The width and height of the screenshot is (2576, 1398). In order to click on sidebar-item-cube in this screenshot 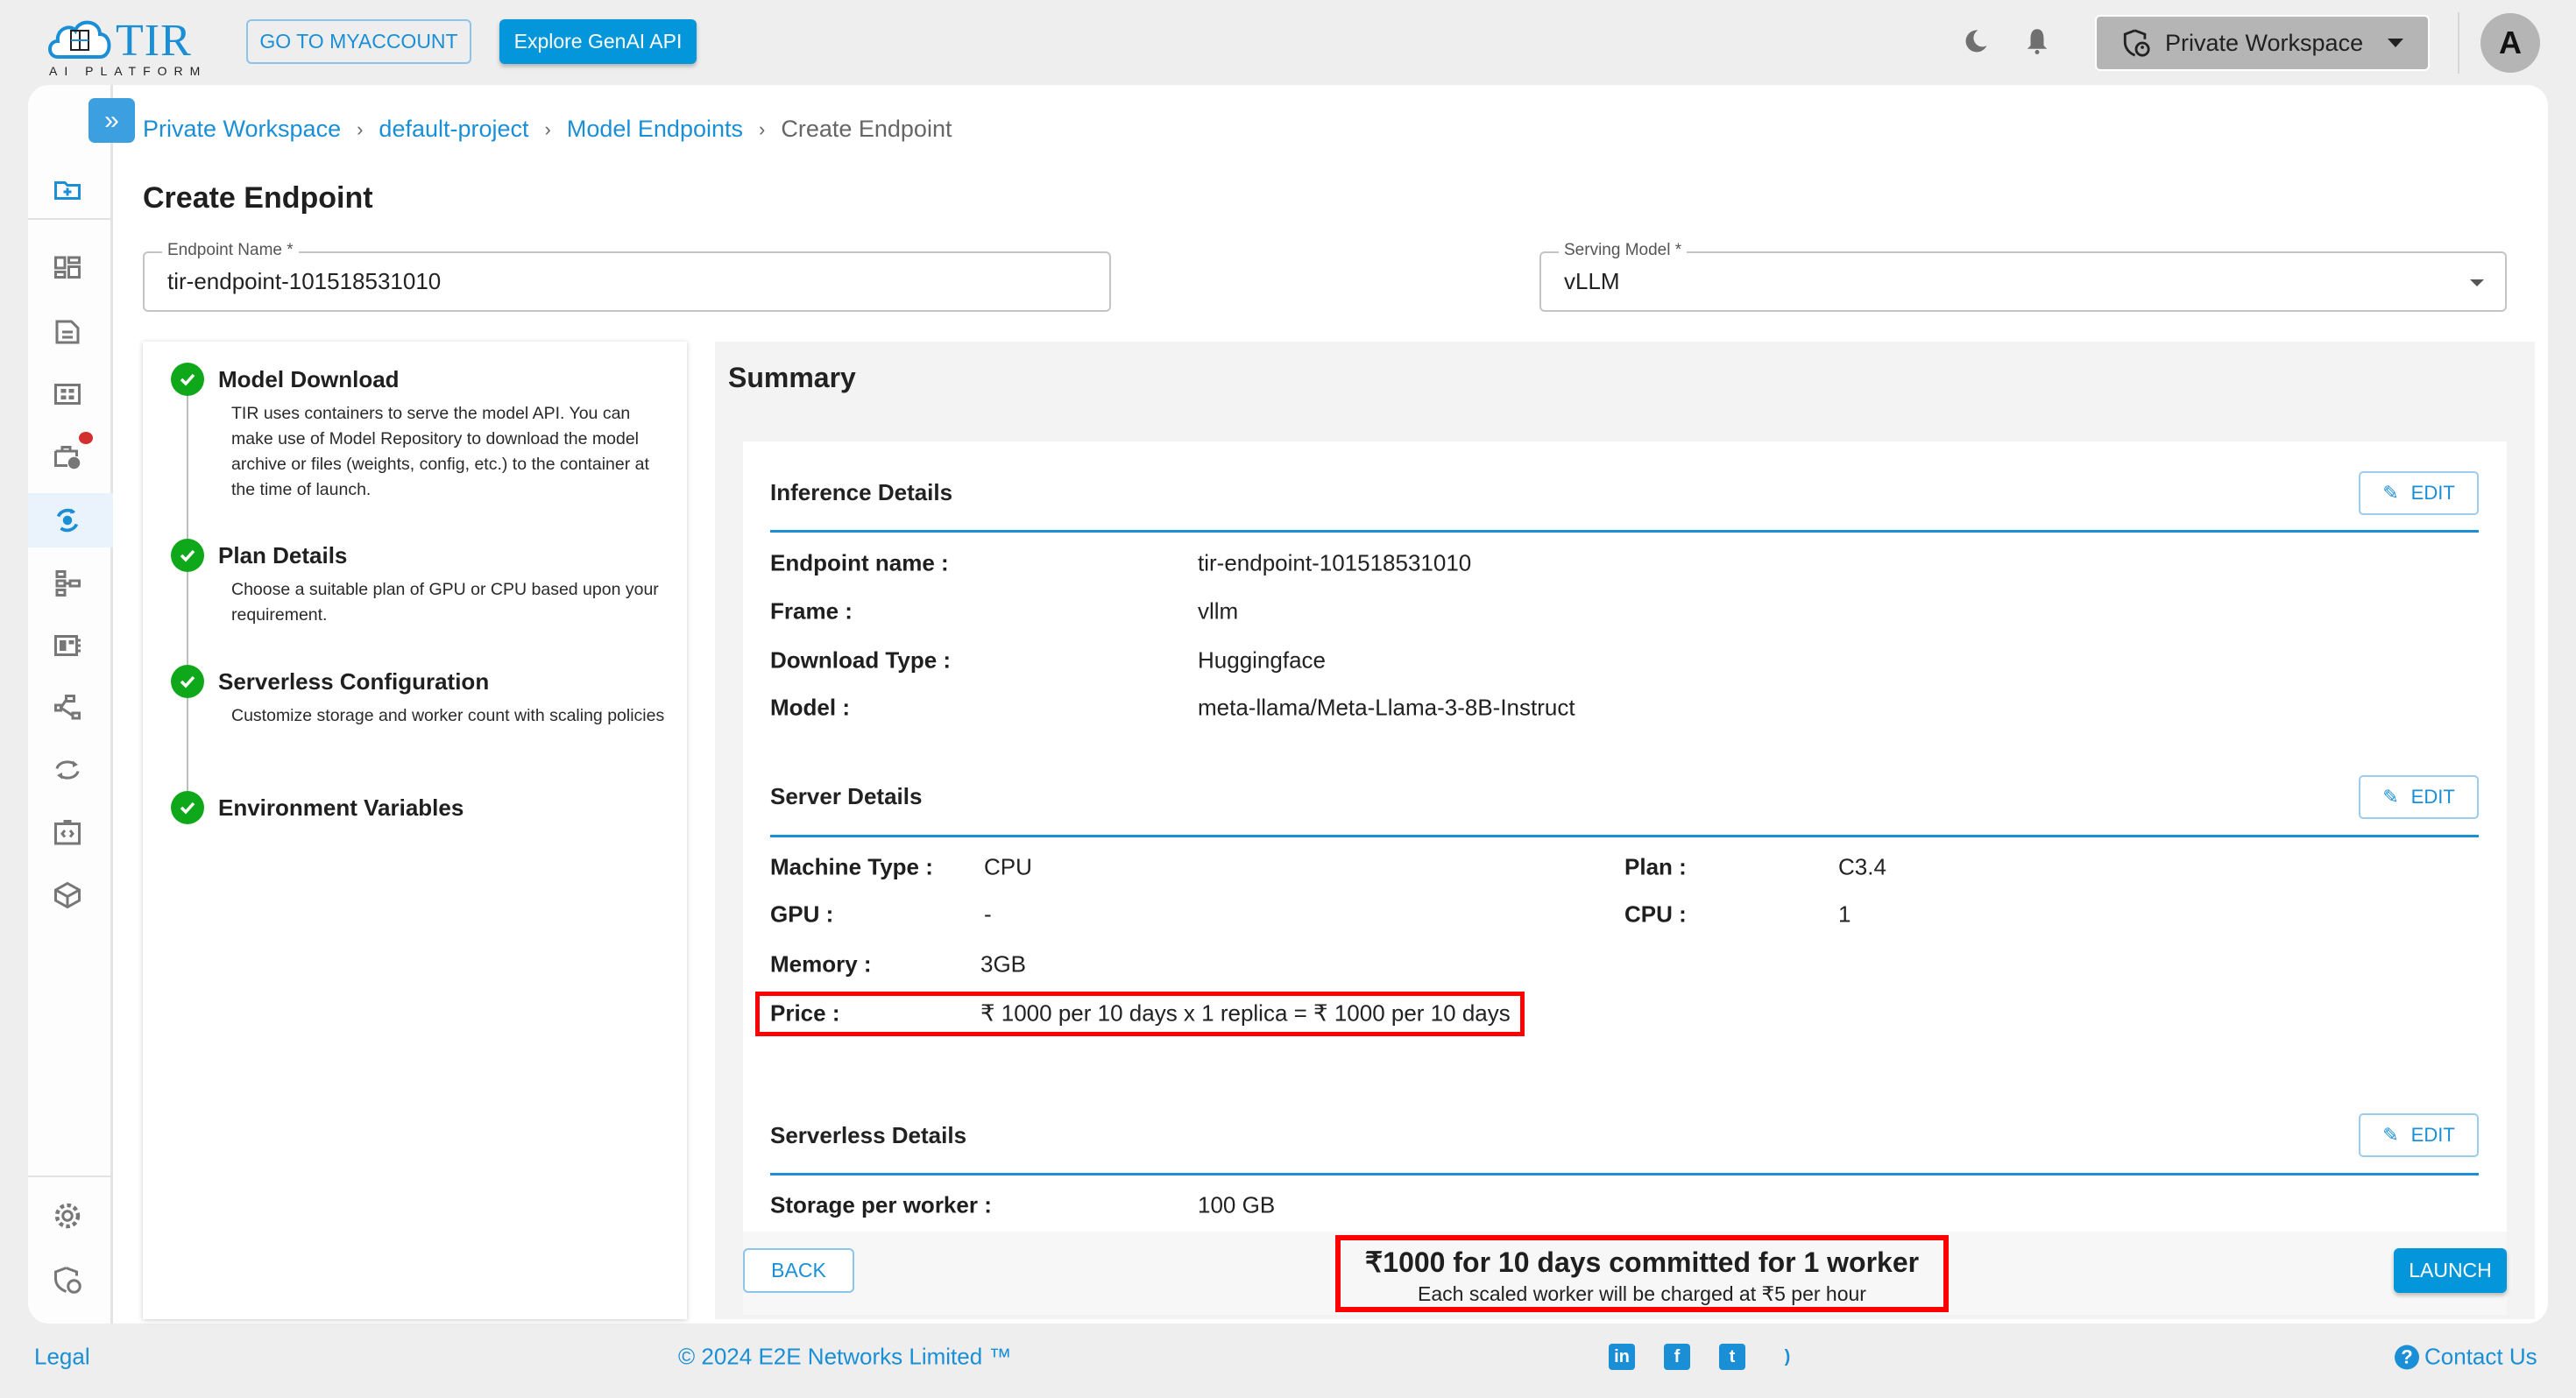, I will do `click(67, 895)`.